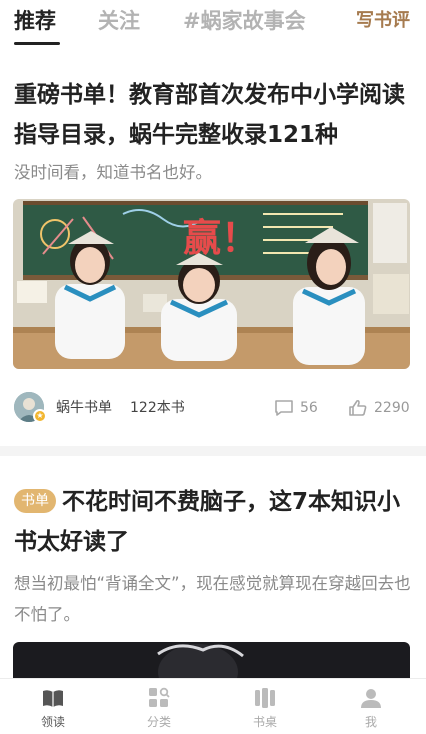  I want to click on bookshelf-icon, so click(265, 698).